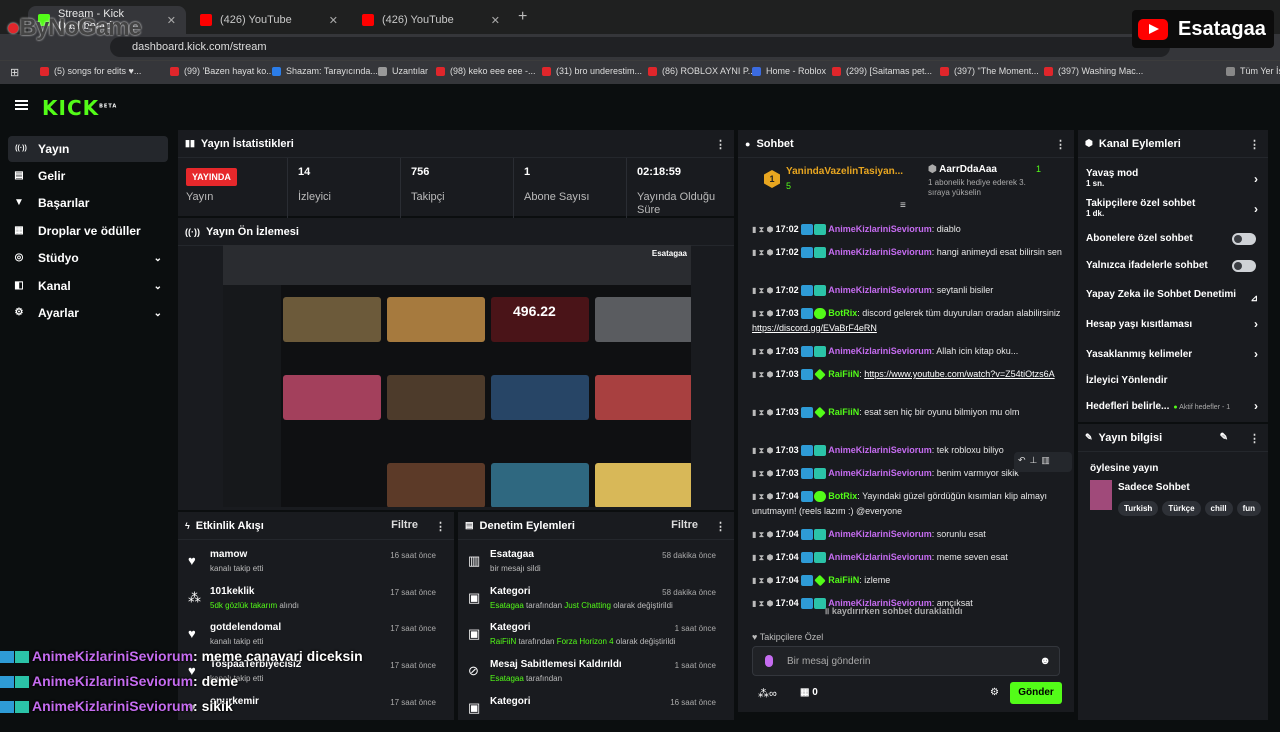 The width and height of the screenshot is (1280, 732). I want to click on new-tab-button: +, so click(522, 17).